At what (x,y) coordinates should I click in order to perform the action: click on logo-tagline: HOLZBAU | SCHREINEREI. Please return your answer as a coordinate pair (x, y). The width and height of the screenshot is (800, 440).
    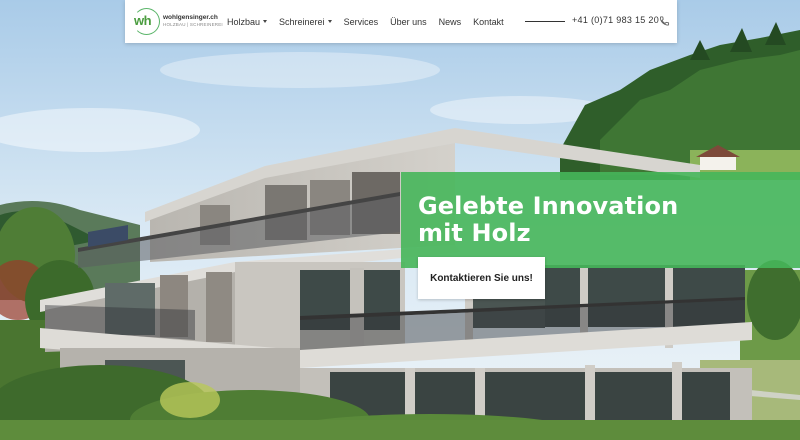
    Looking at the image, I should click on (193, 24).